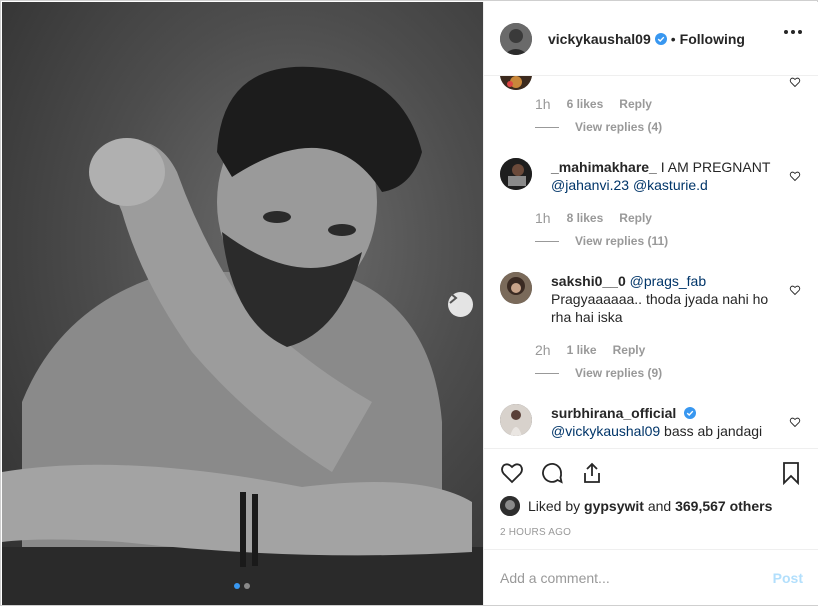  I want to click on view-replies-label: View replies (11), so click(622, 241).